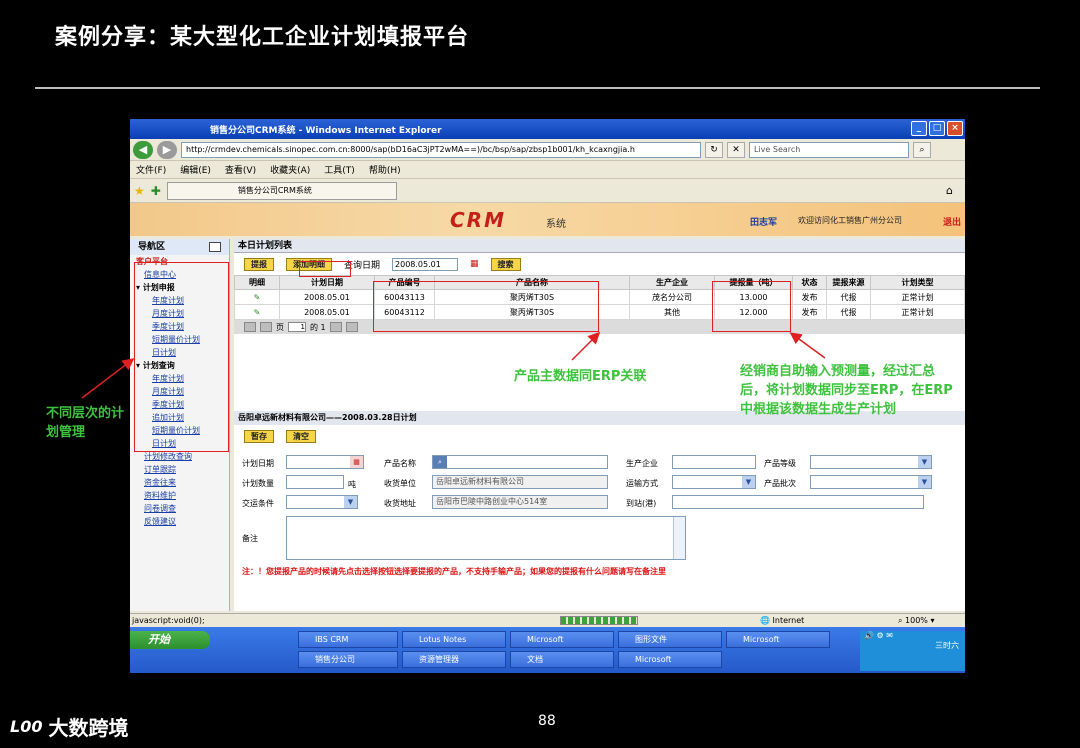  What do you see at coordinates (586, 346) in the screenshot?
I see `arrow-to-product` at bounding box center [586, 346].